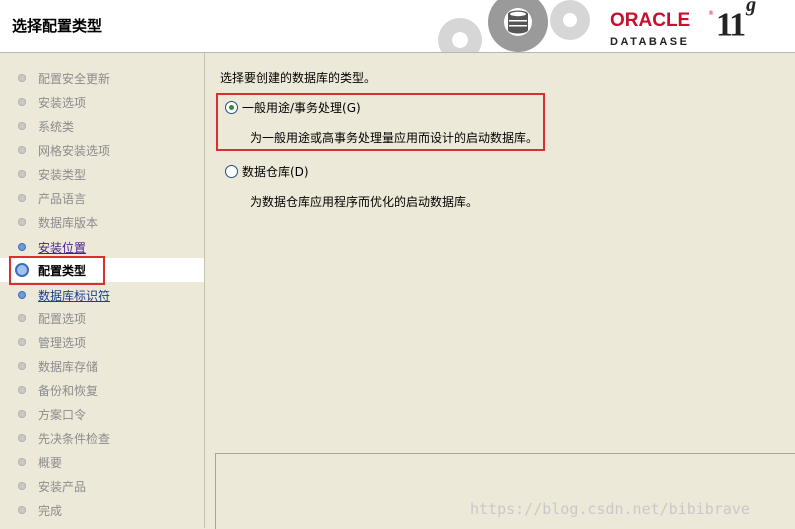 Image resolution: width=795 pixels, height=529 pixels. What do you see at coordinates (102, 102) in the screenshot?
I see `sidebar-item-install-options: 安装选项` at bounding box center [102, 102].